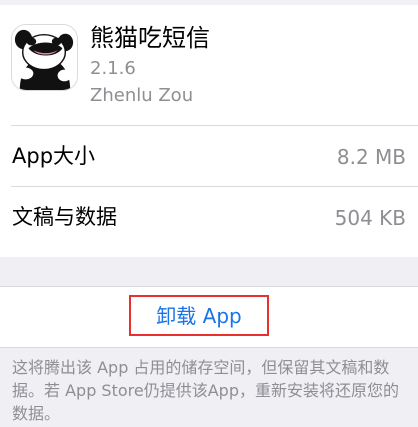  I want to click on storage-row-app-size: App大小 8.2 MB, so click(209, 156).